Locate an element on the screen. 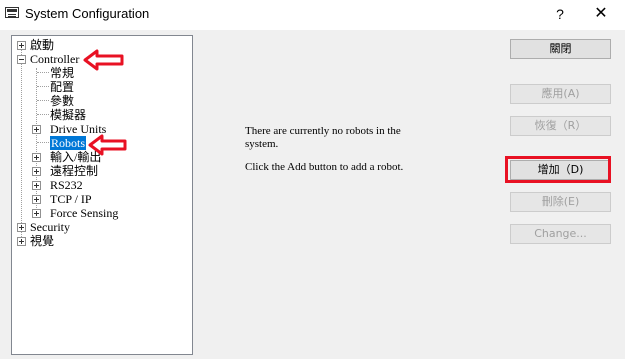 The height and width of the screenshot is (359, 625). tree-item-startup: 啟動 is located at coordinates (42, 45).